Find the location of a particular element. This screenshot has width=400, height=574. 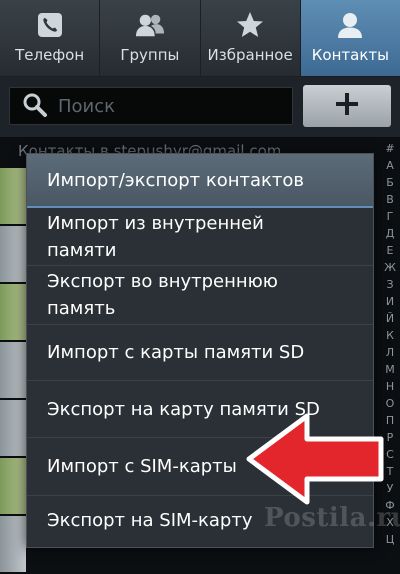

menu-title: Импорт/экспорт контактов is located at coordinates (200, 181).